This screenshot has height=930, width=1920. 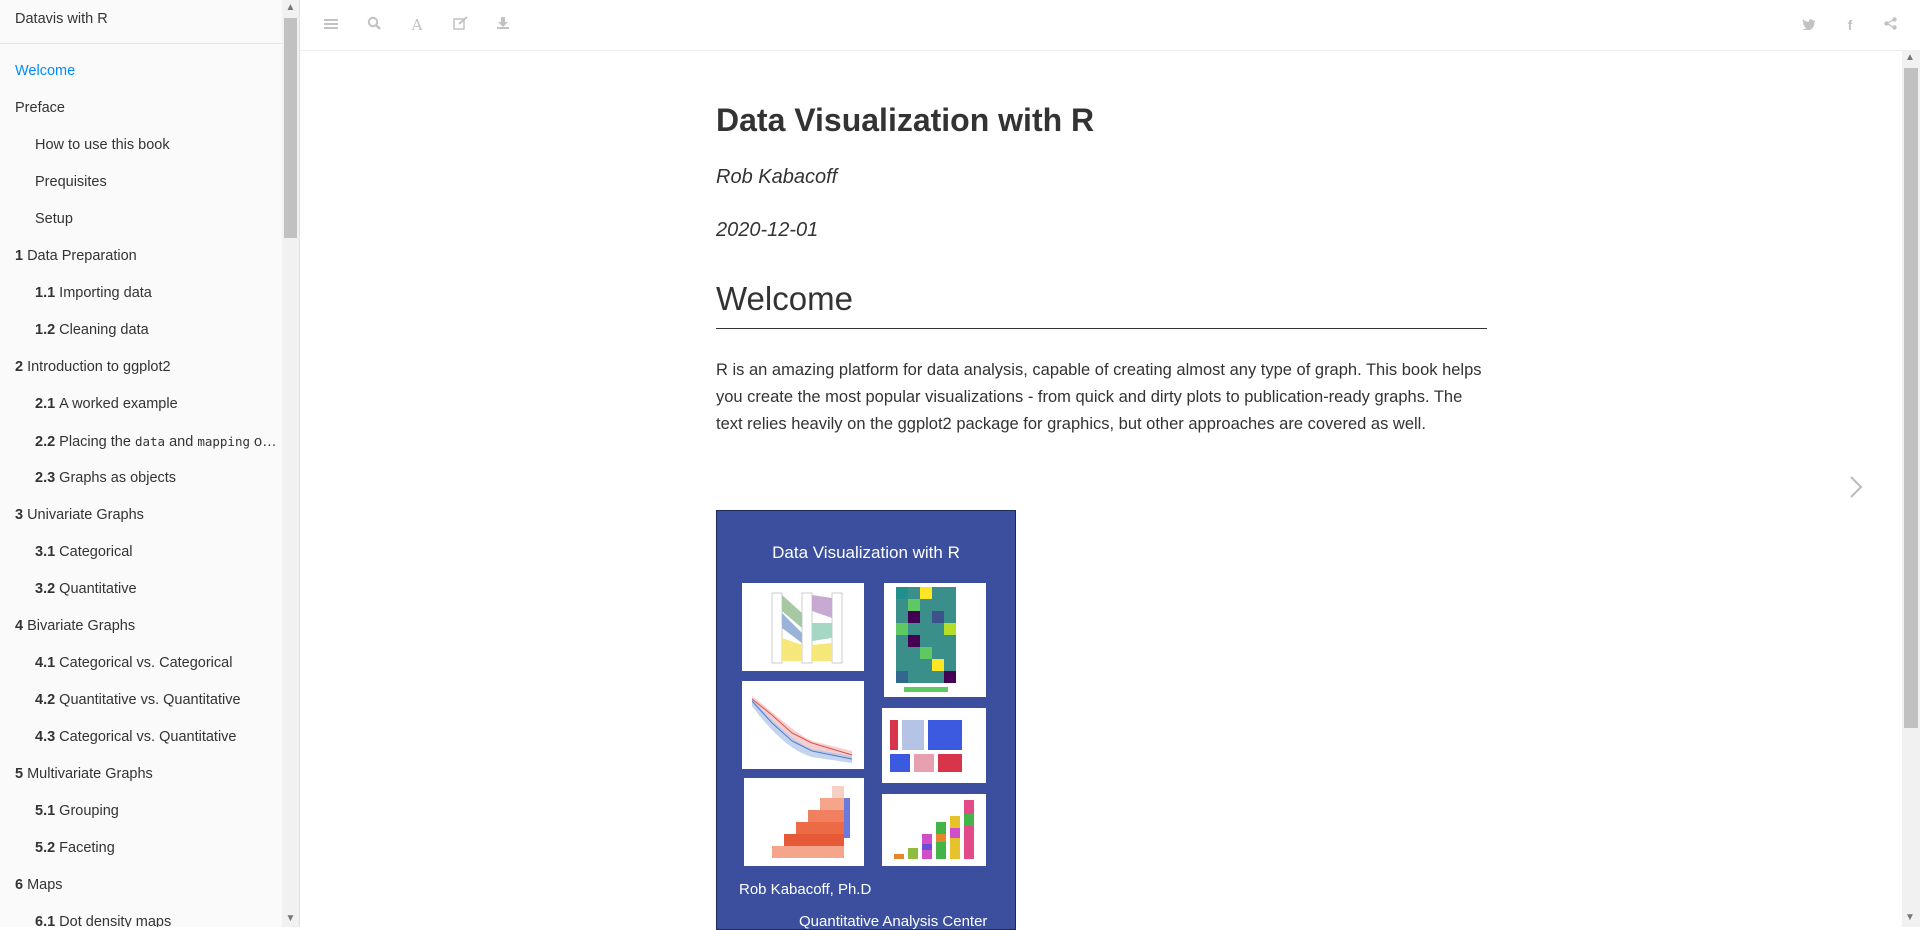 I want to click on toc-item-label: Introduction to ggplot2, so click(x=99, y=367).